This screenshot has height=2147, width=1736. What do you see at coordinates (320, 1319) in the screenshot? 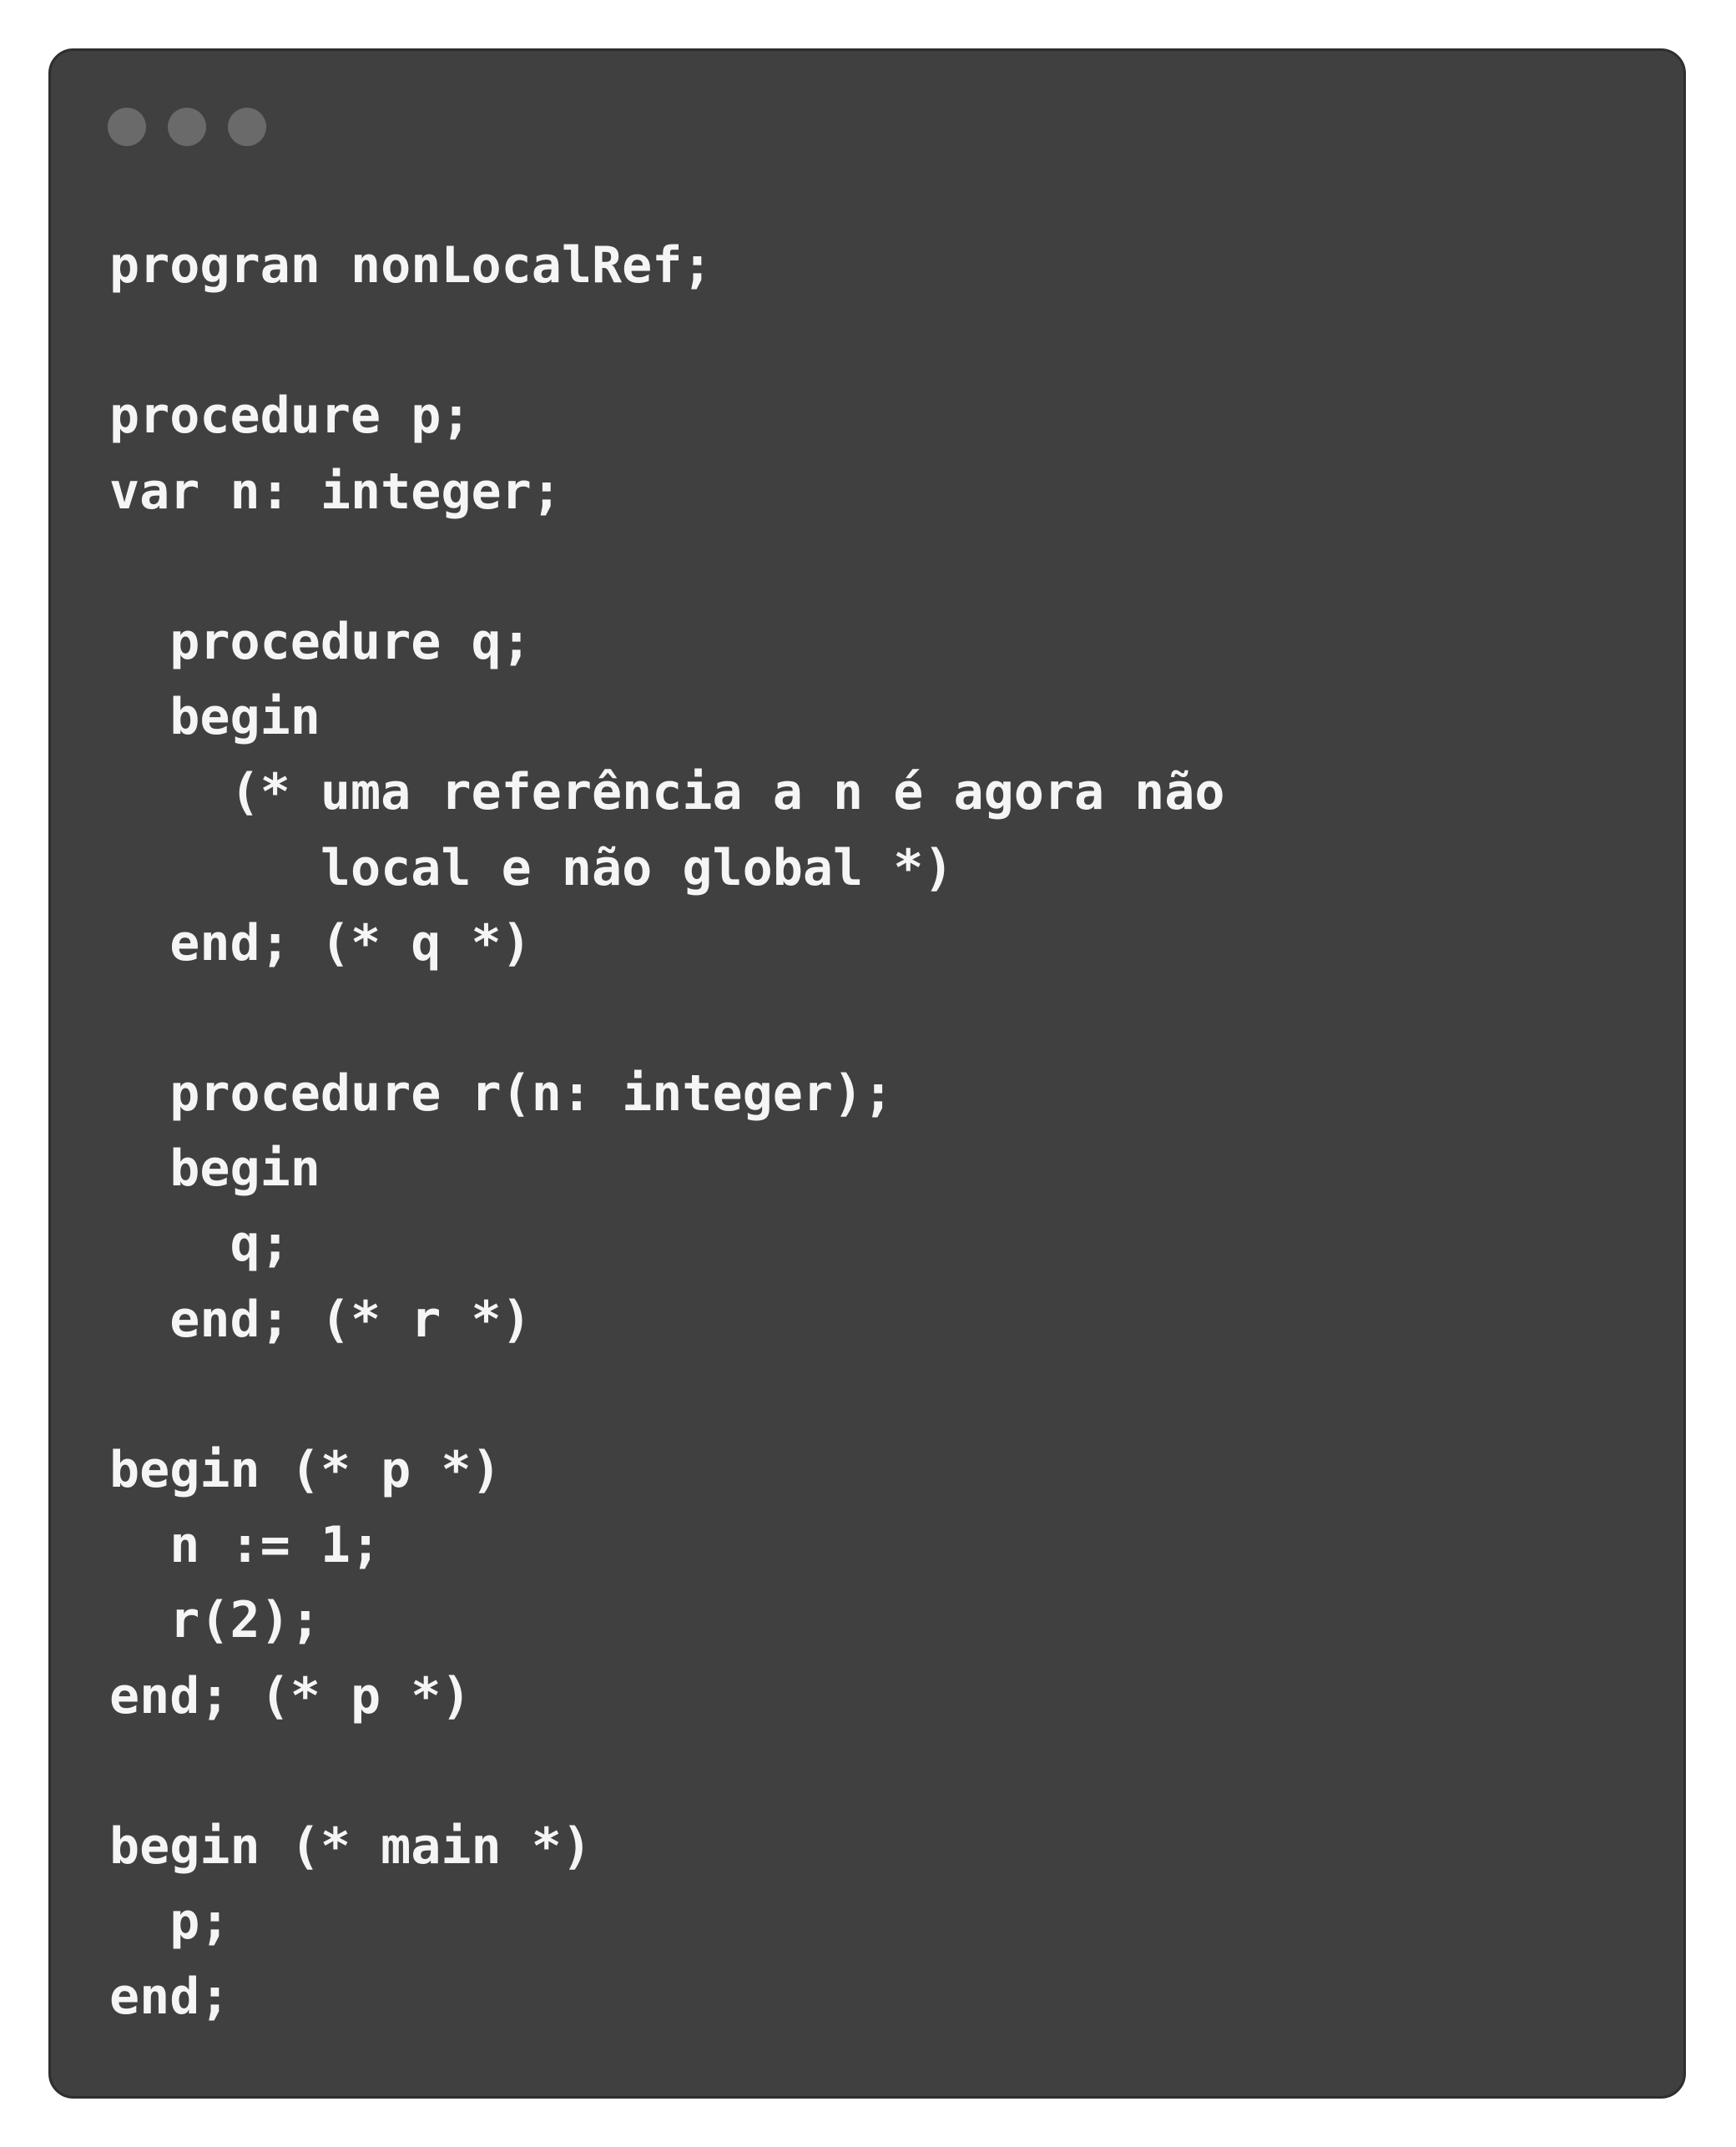
I see `code-line: end; (* r *)` at bounding box center [320, 1319].